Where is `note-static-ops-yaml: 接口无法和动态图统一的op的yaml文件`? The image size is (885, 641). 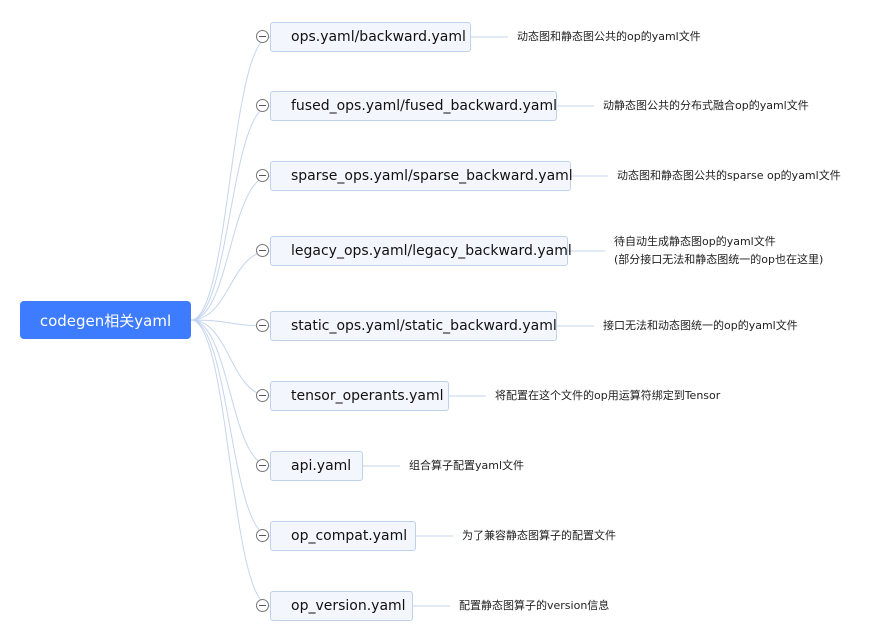
note-static-ops-yaml: 接口无法和动态图统一的op的yaml文件 is located at coordinates (700, 326).